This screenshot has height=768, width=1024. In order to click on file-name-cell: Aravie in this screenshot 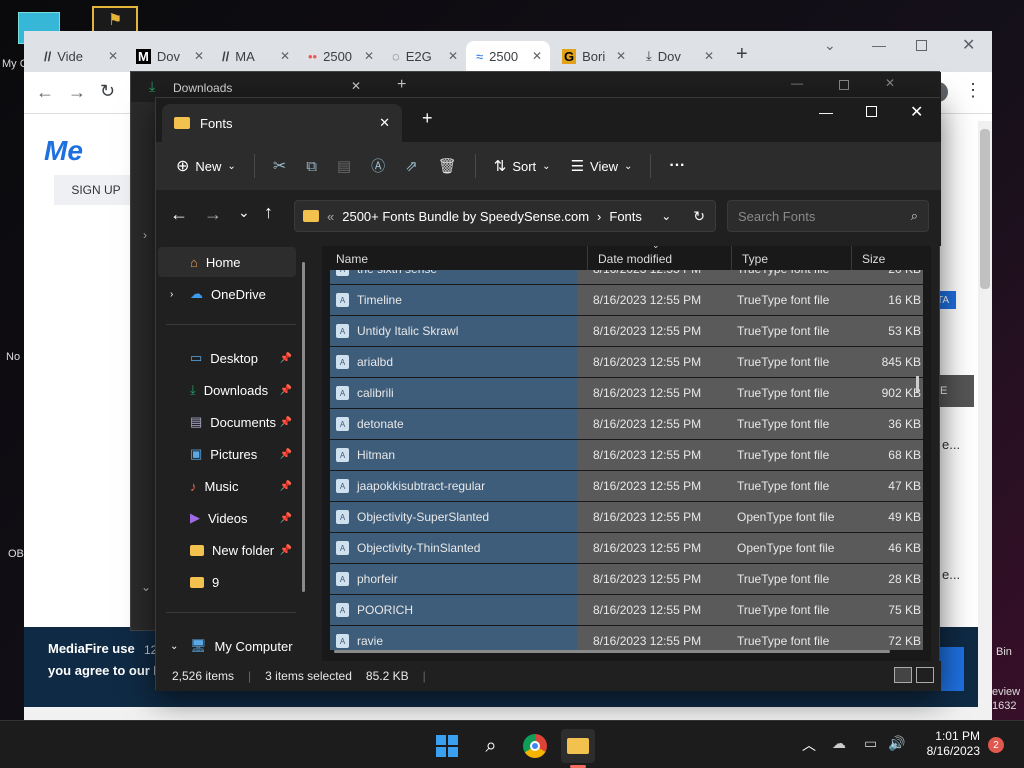, I will do `click(453, 638)`.